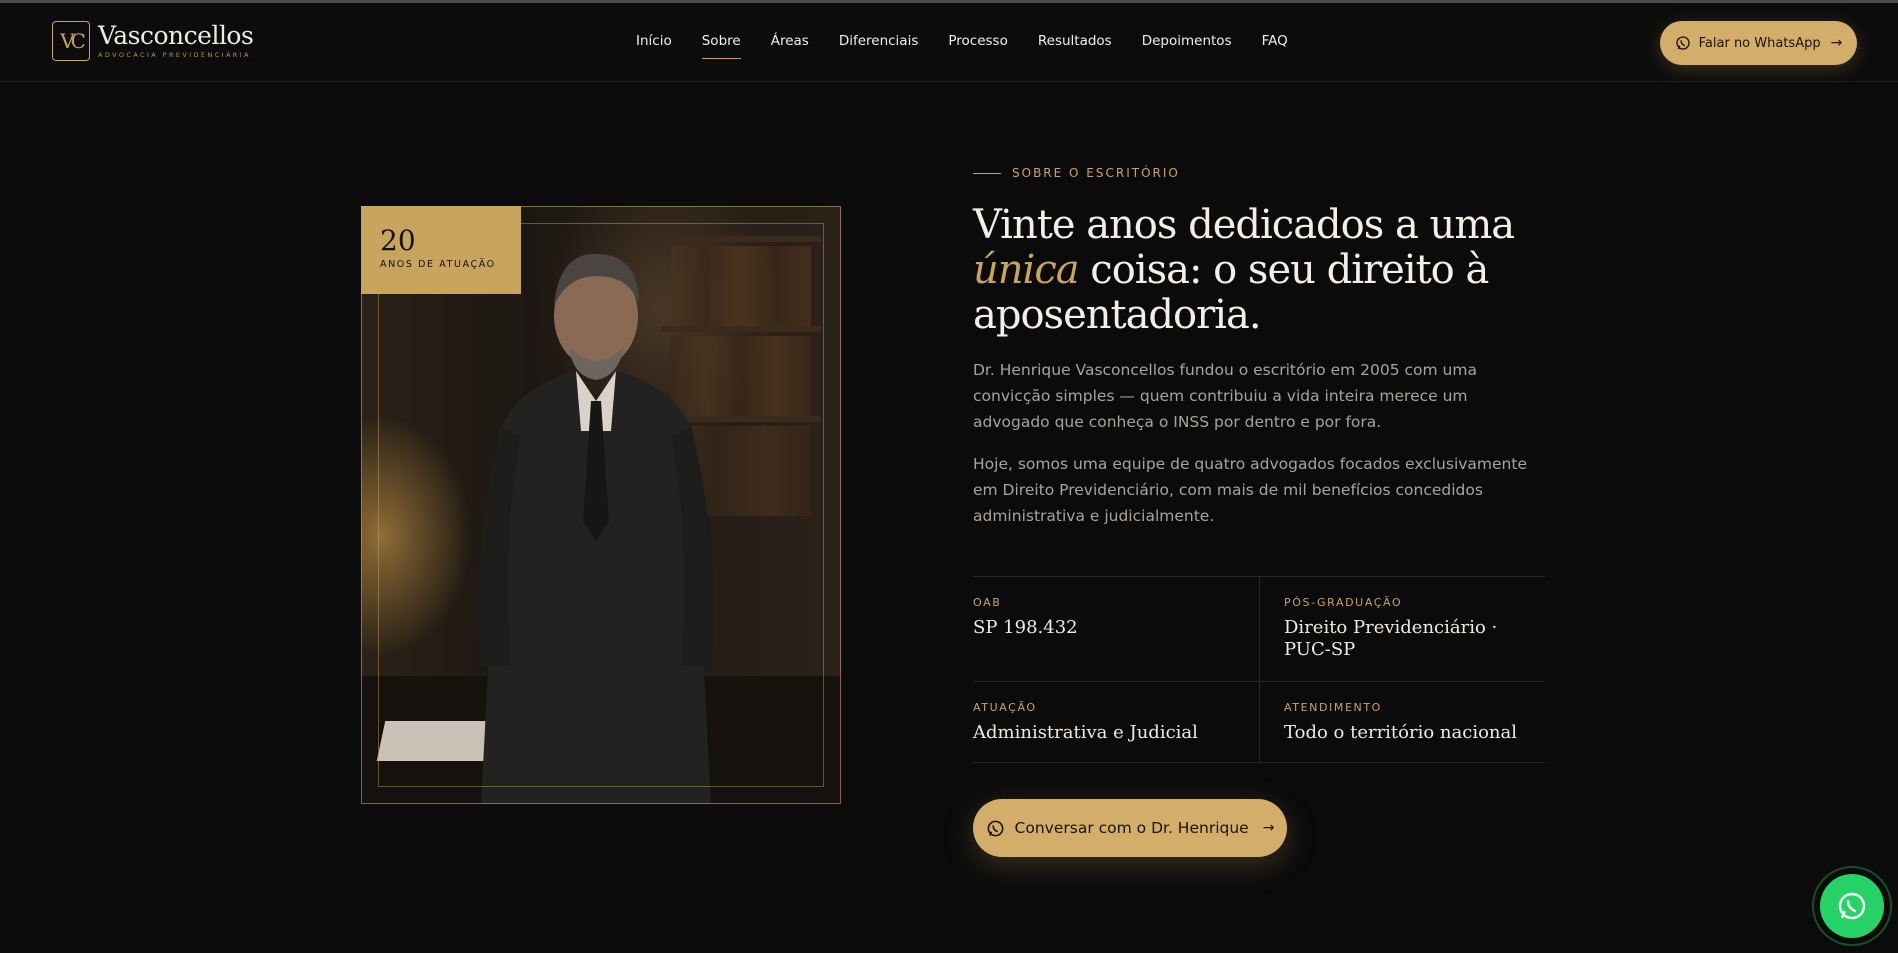 The image size is (1898, 953). I want to click on fact-atuacao: ATUAÇÃO Administrativa e Judicial, so click(1116, 722).